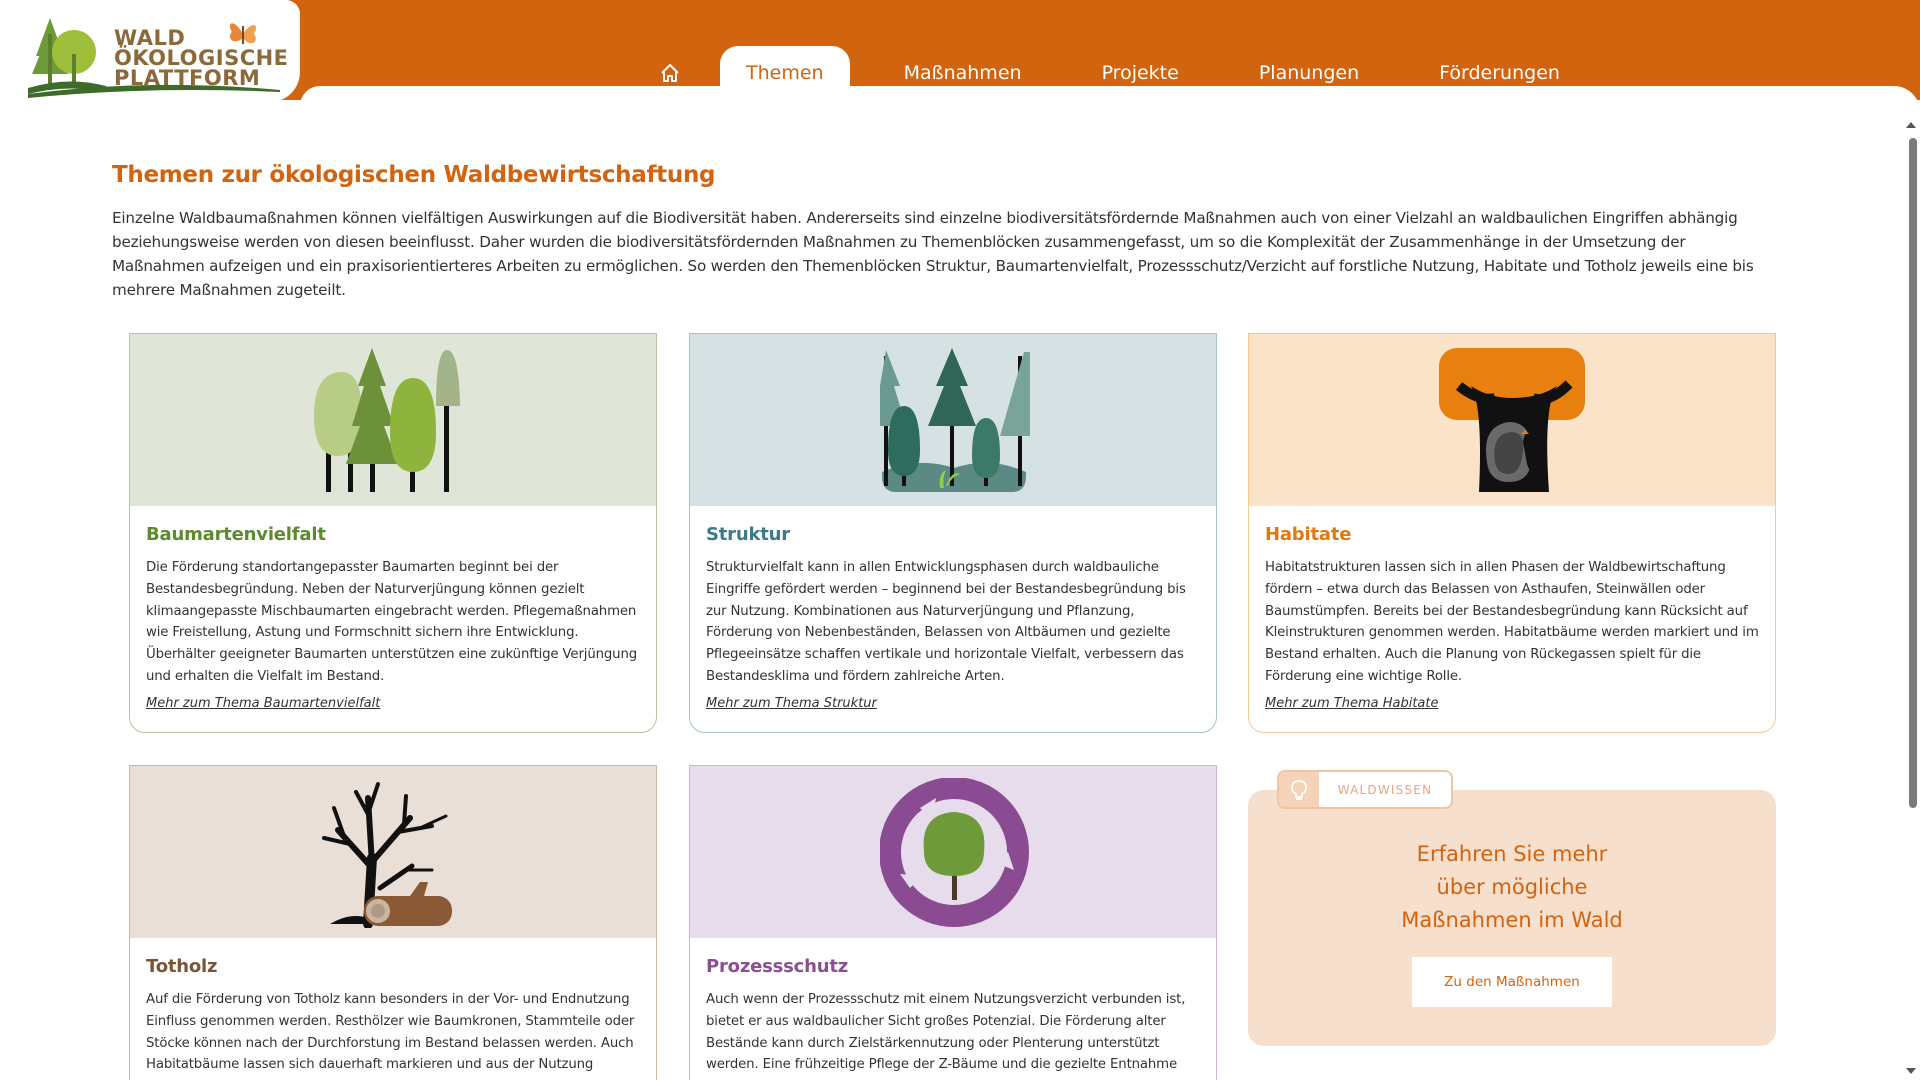 This screenshot has width=1920, height=1080. I want to click on card-title: Struktur, so click(748, 534).